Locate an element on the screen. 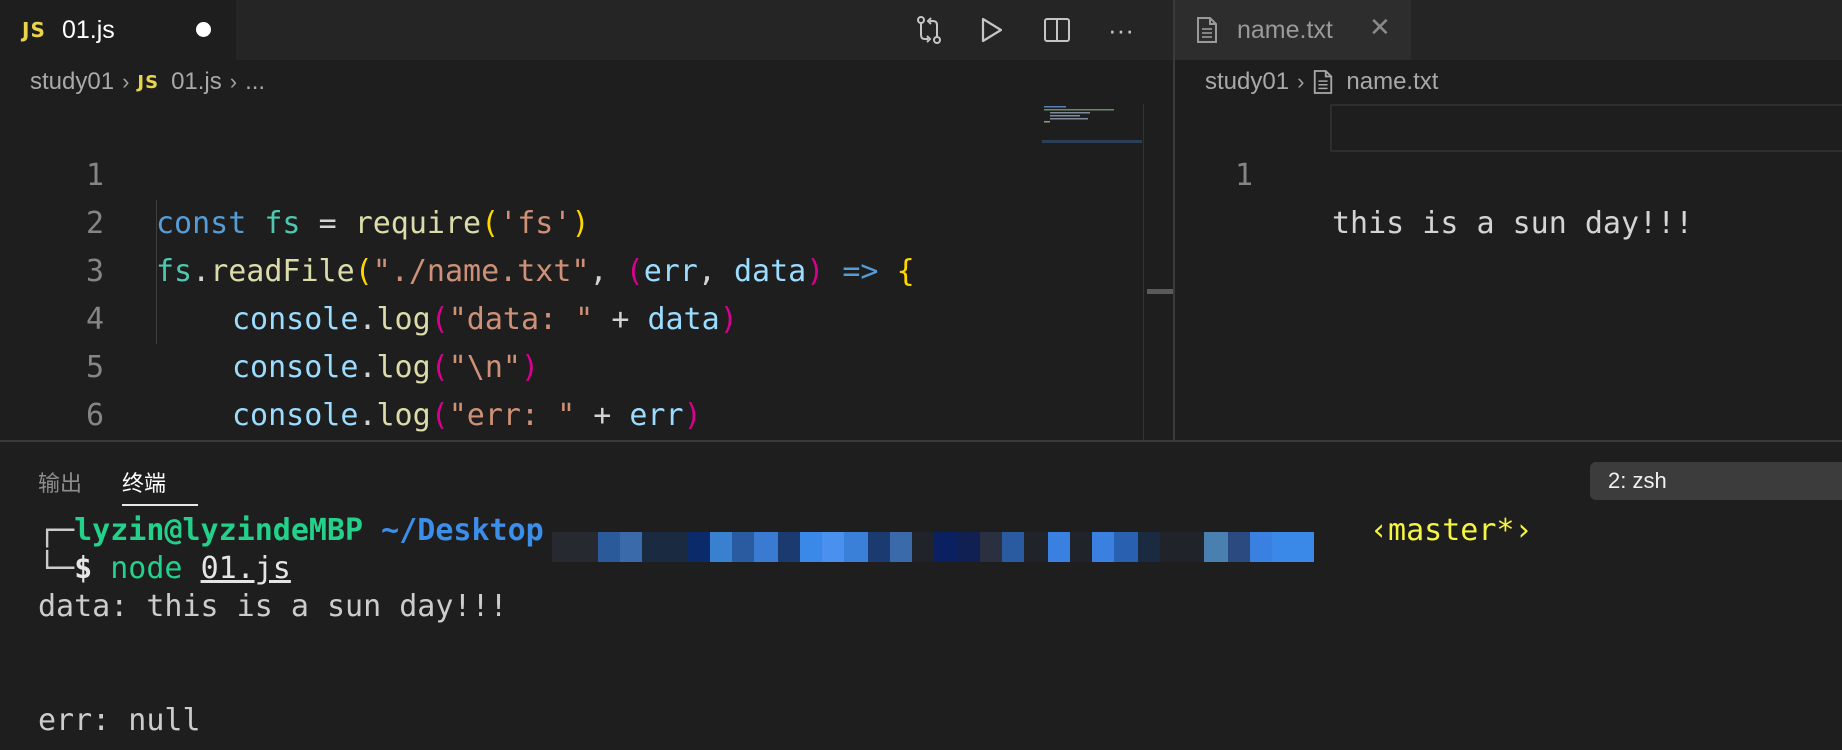 The width and height of the screenshot is (1842, 750). more-actions-button: ··· is located at coordinates (1121, 30).